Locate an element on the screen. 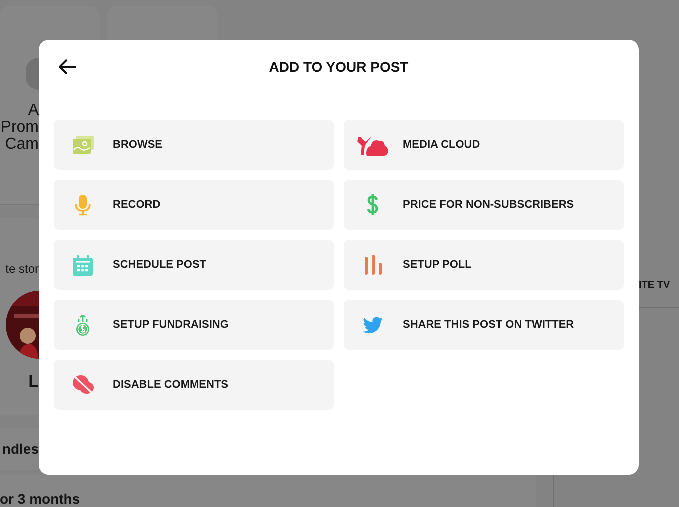  cloud-icon is located at coordinates (373, 145).